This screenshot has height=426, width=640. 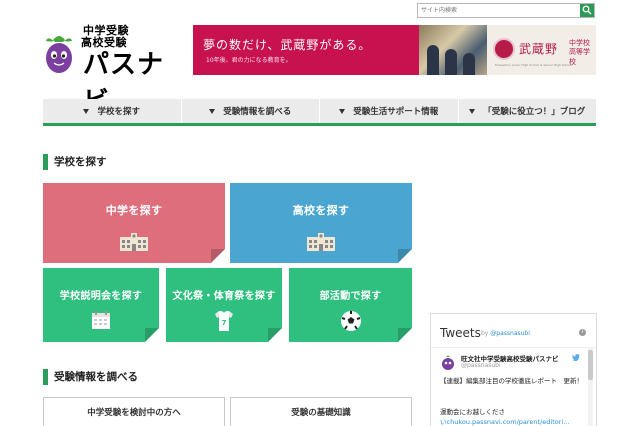 What do you see at coordinates (75, 162) in the screenshot?
I see `section-title-find-school: 学校を探す` at bounding box center [75, 162].